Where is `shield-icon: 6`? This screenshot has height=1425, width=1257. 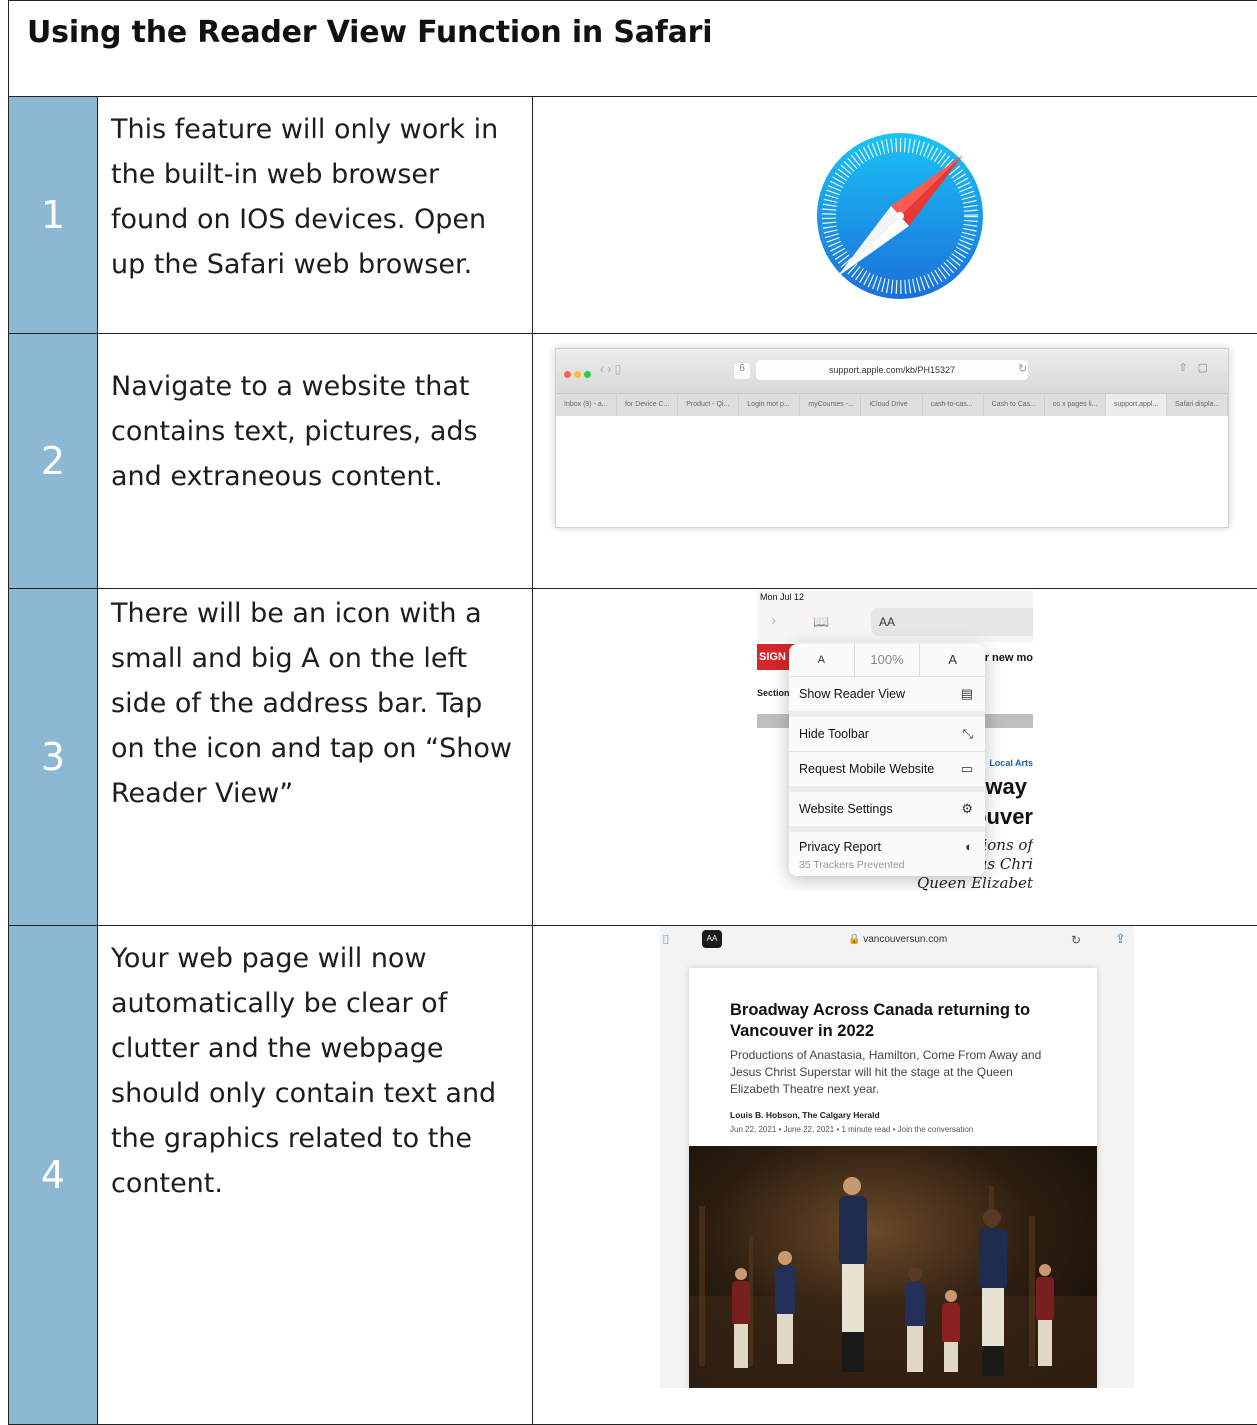 shield-icon: 6 is located at coordinates (742, 371).